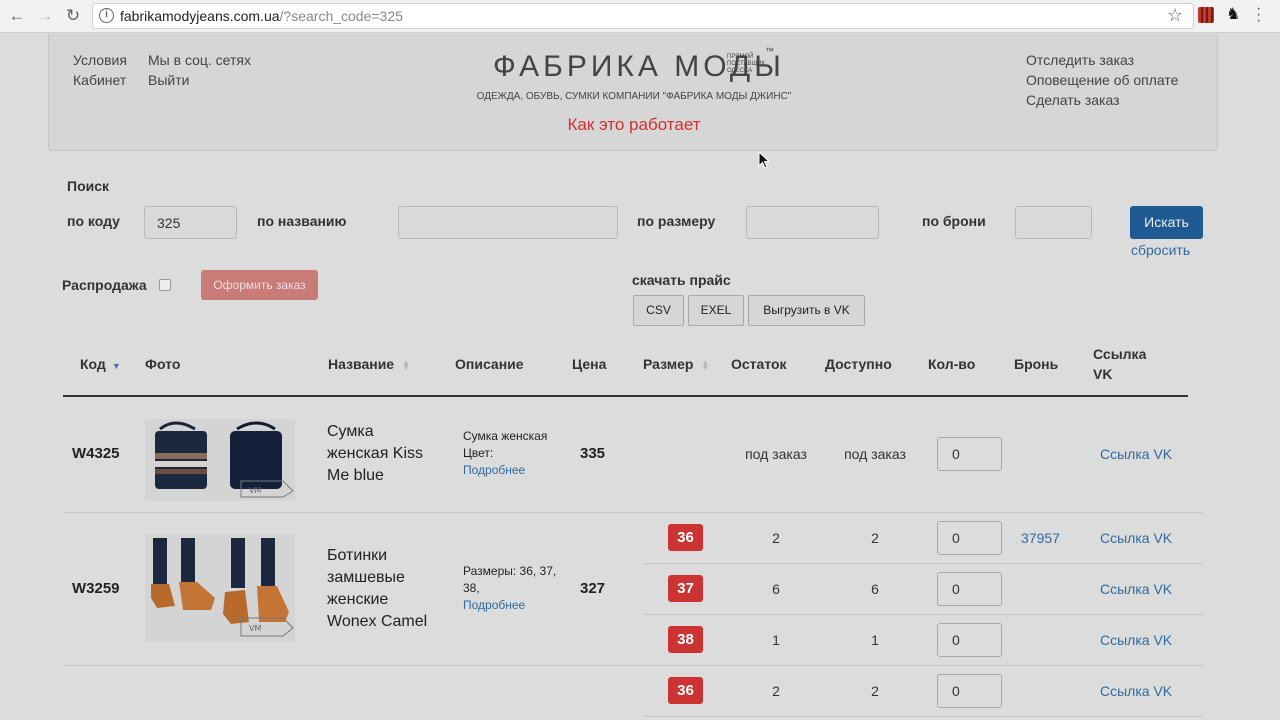 Image resolution: width=1280 pixels, height=720 pixels. Describe the element at coordinates (593, 453) in the screenshot. I see `product-price: 335` at that location.